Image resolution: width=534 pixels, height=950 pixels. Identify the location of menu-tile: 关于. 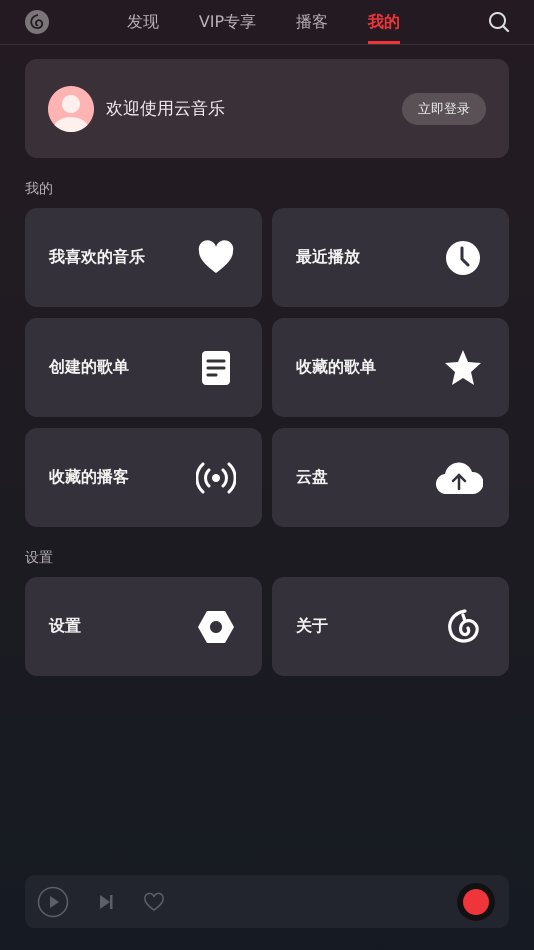
(390, 626).